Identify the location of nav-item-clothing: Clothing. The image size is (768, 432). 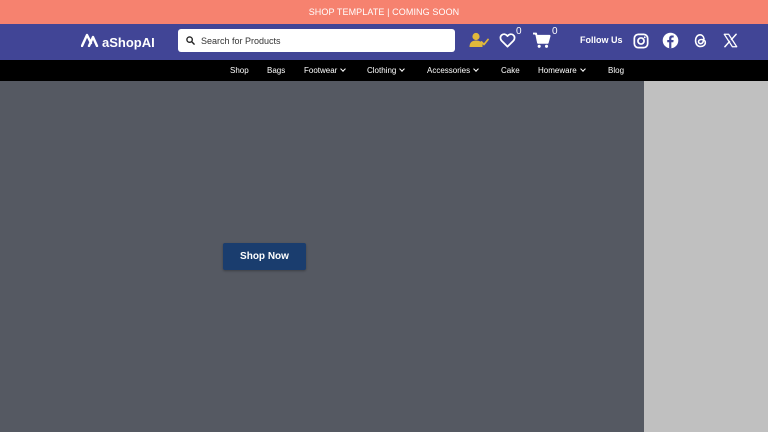
(386, 70).